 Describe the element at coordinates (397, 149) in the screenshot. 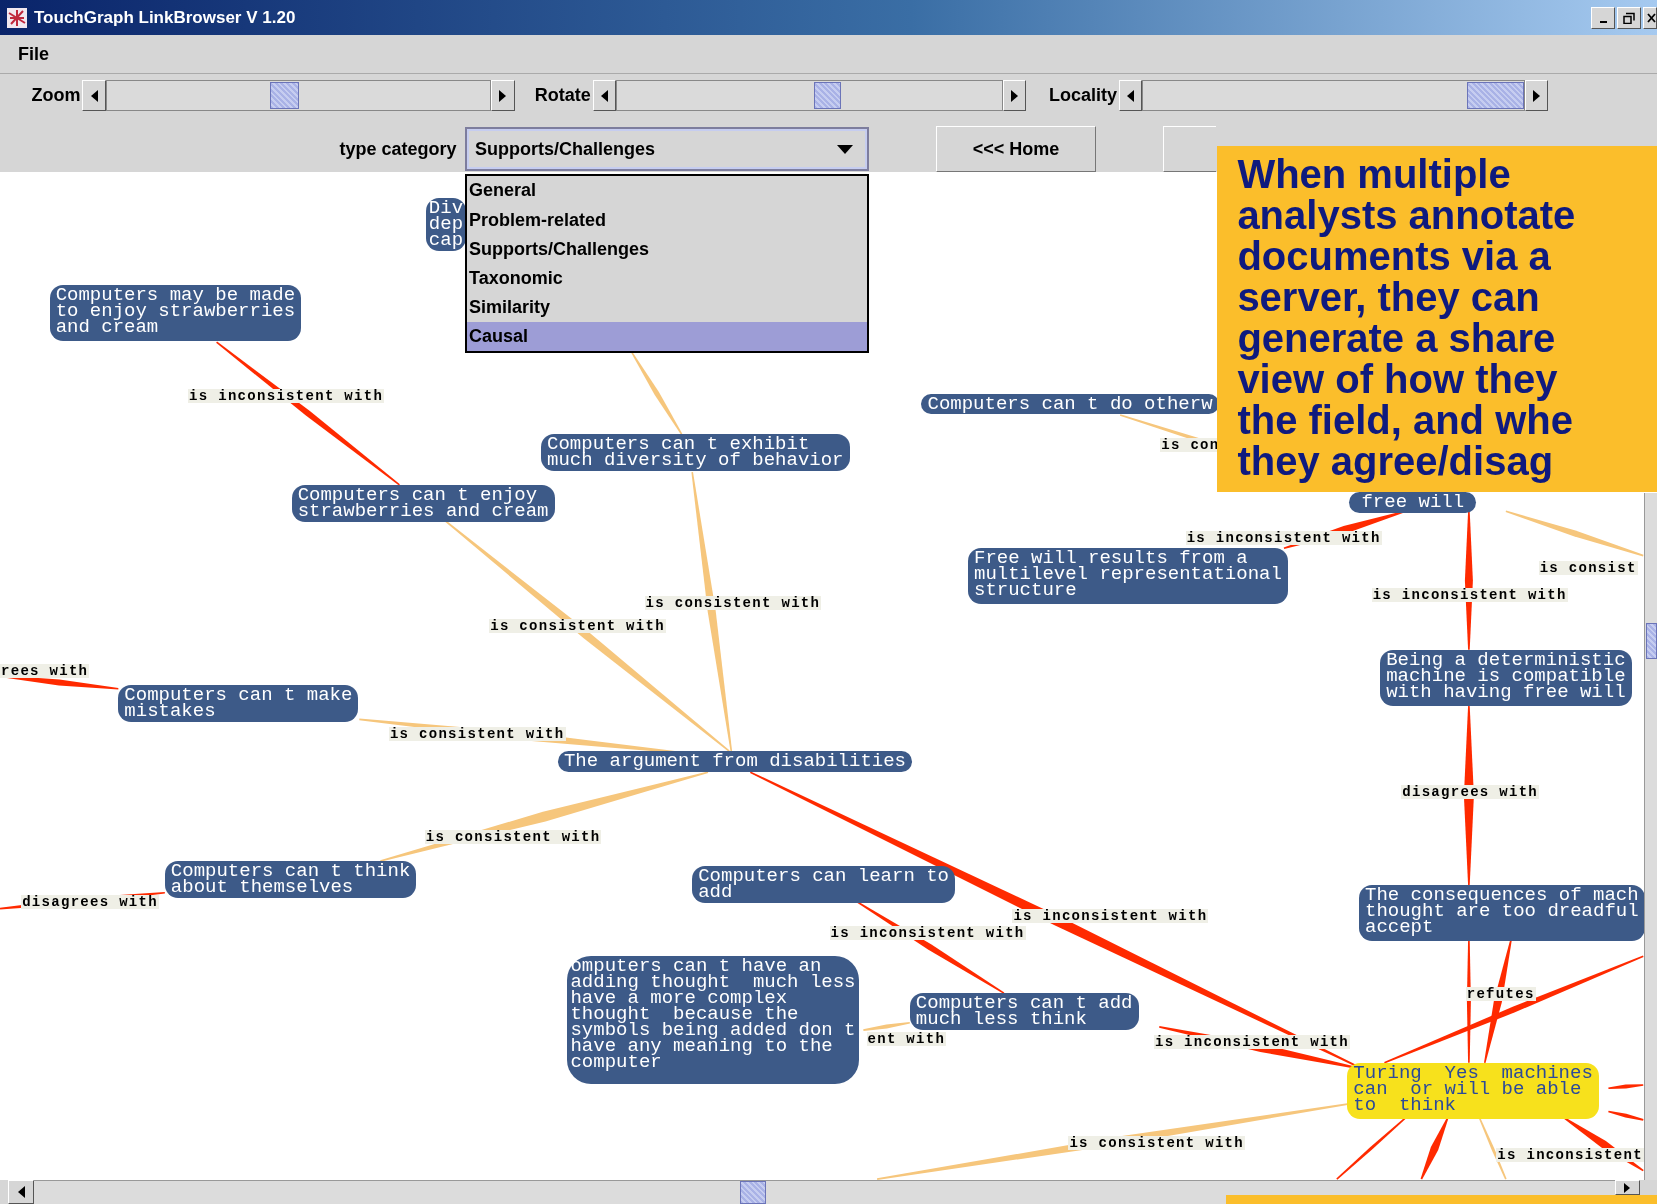

I see `type-category-label: type category` at that location.